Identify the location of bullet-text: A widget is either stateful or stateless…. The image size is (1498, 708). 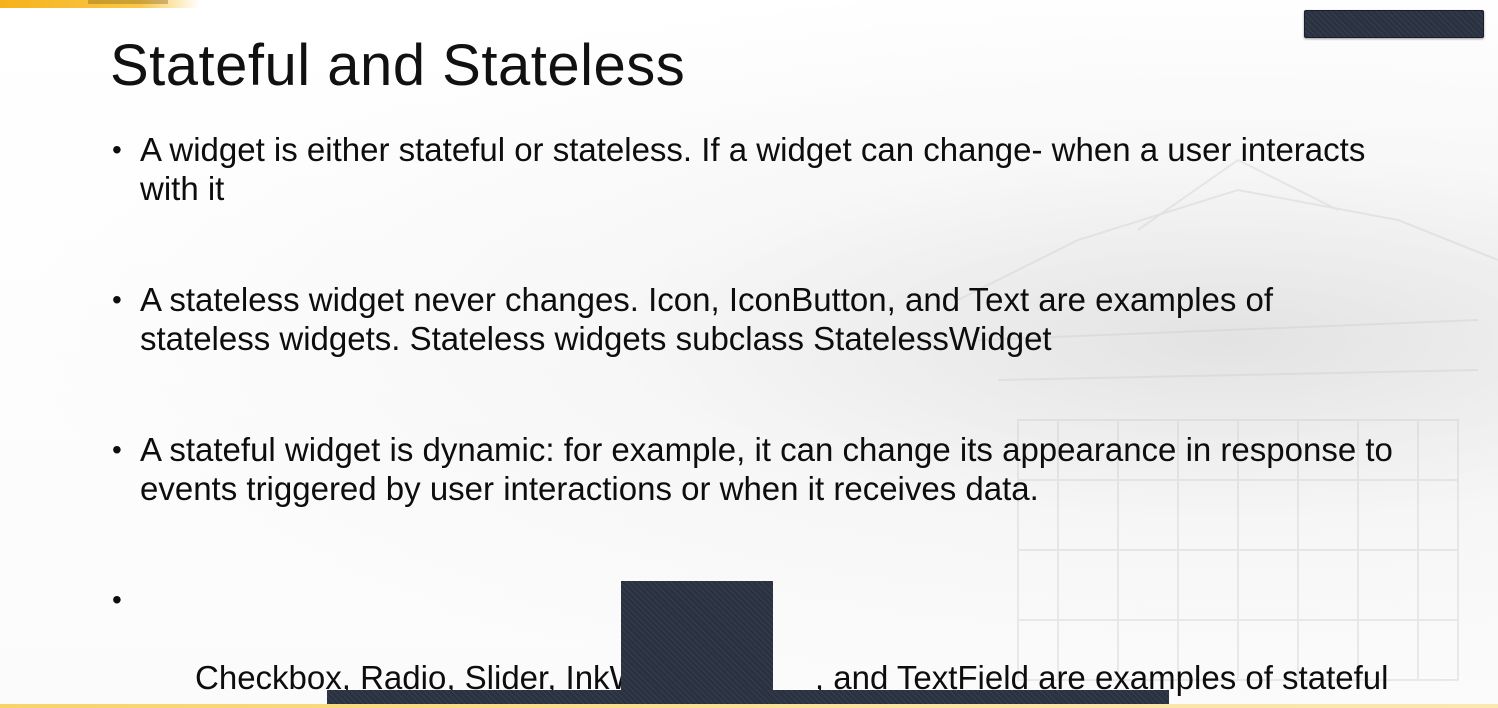
(753, 169).